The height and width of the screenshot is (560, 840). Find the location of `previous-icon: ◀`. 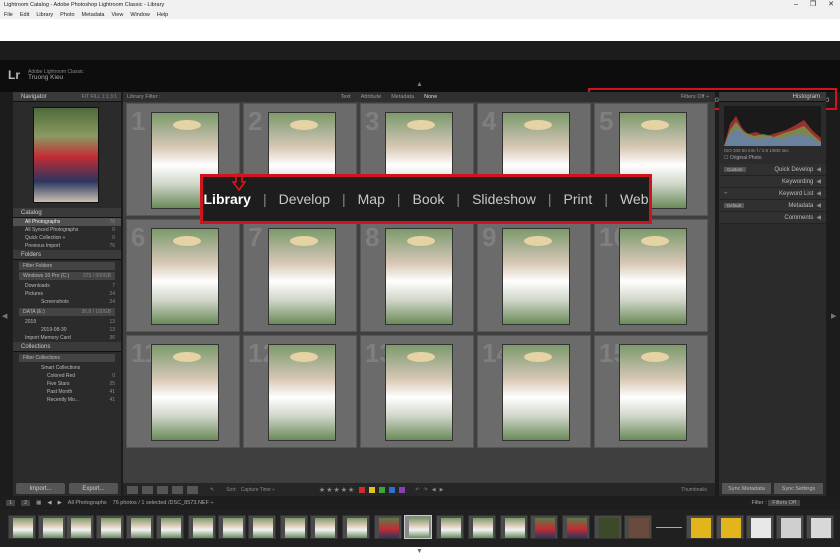

previous-icon: ◀ is located at coordinates (434, 490).